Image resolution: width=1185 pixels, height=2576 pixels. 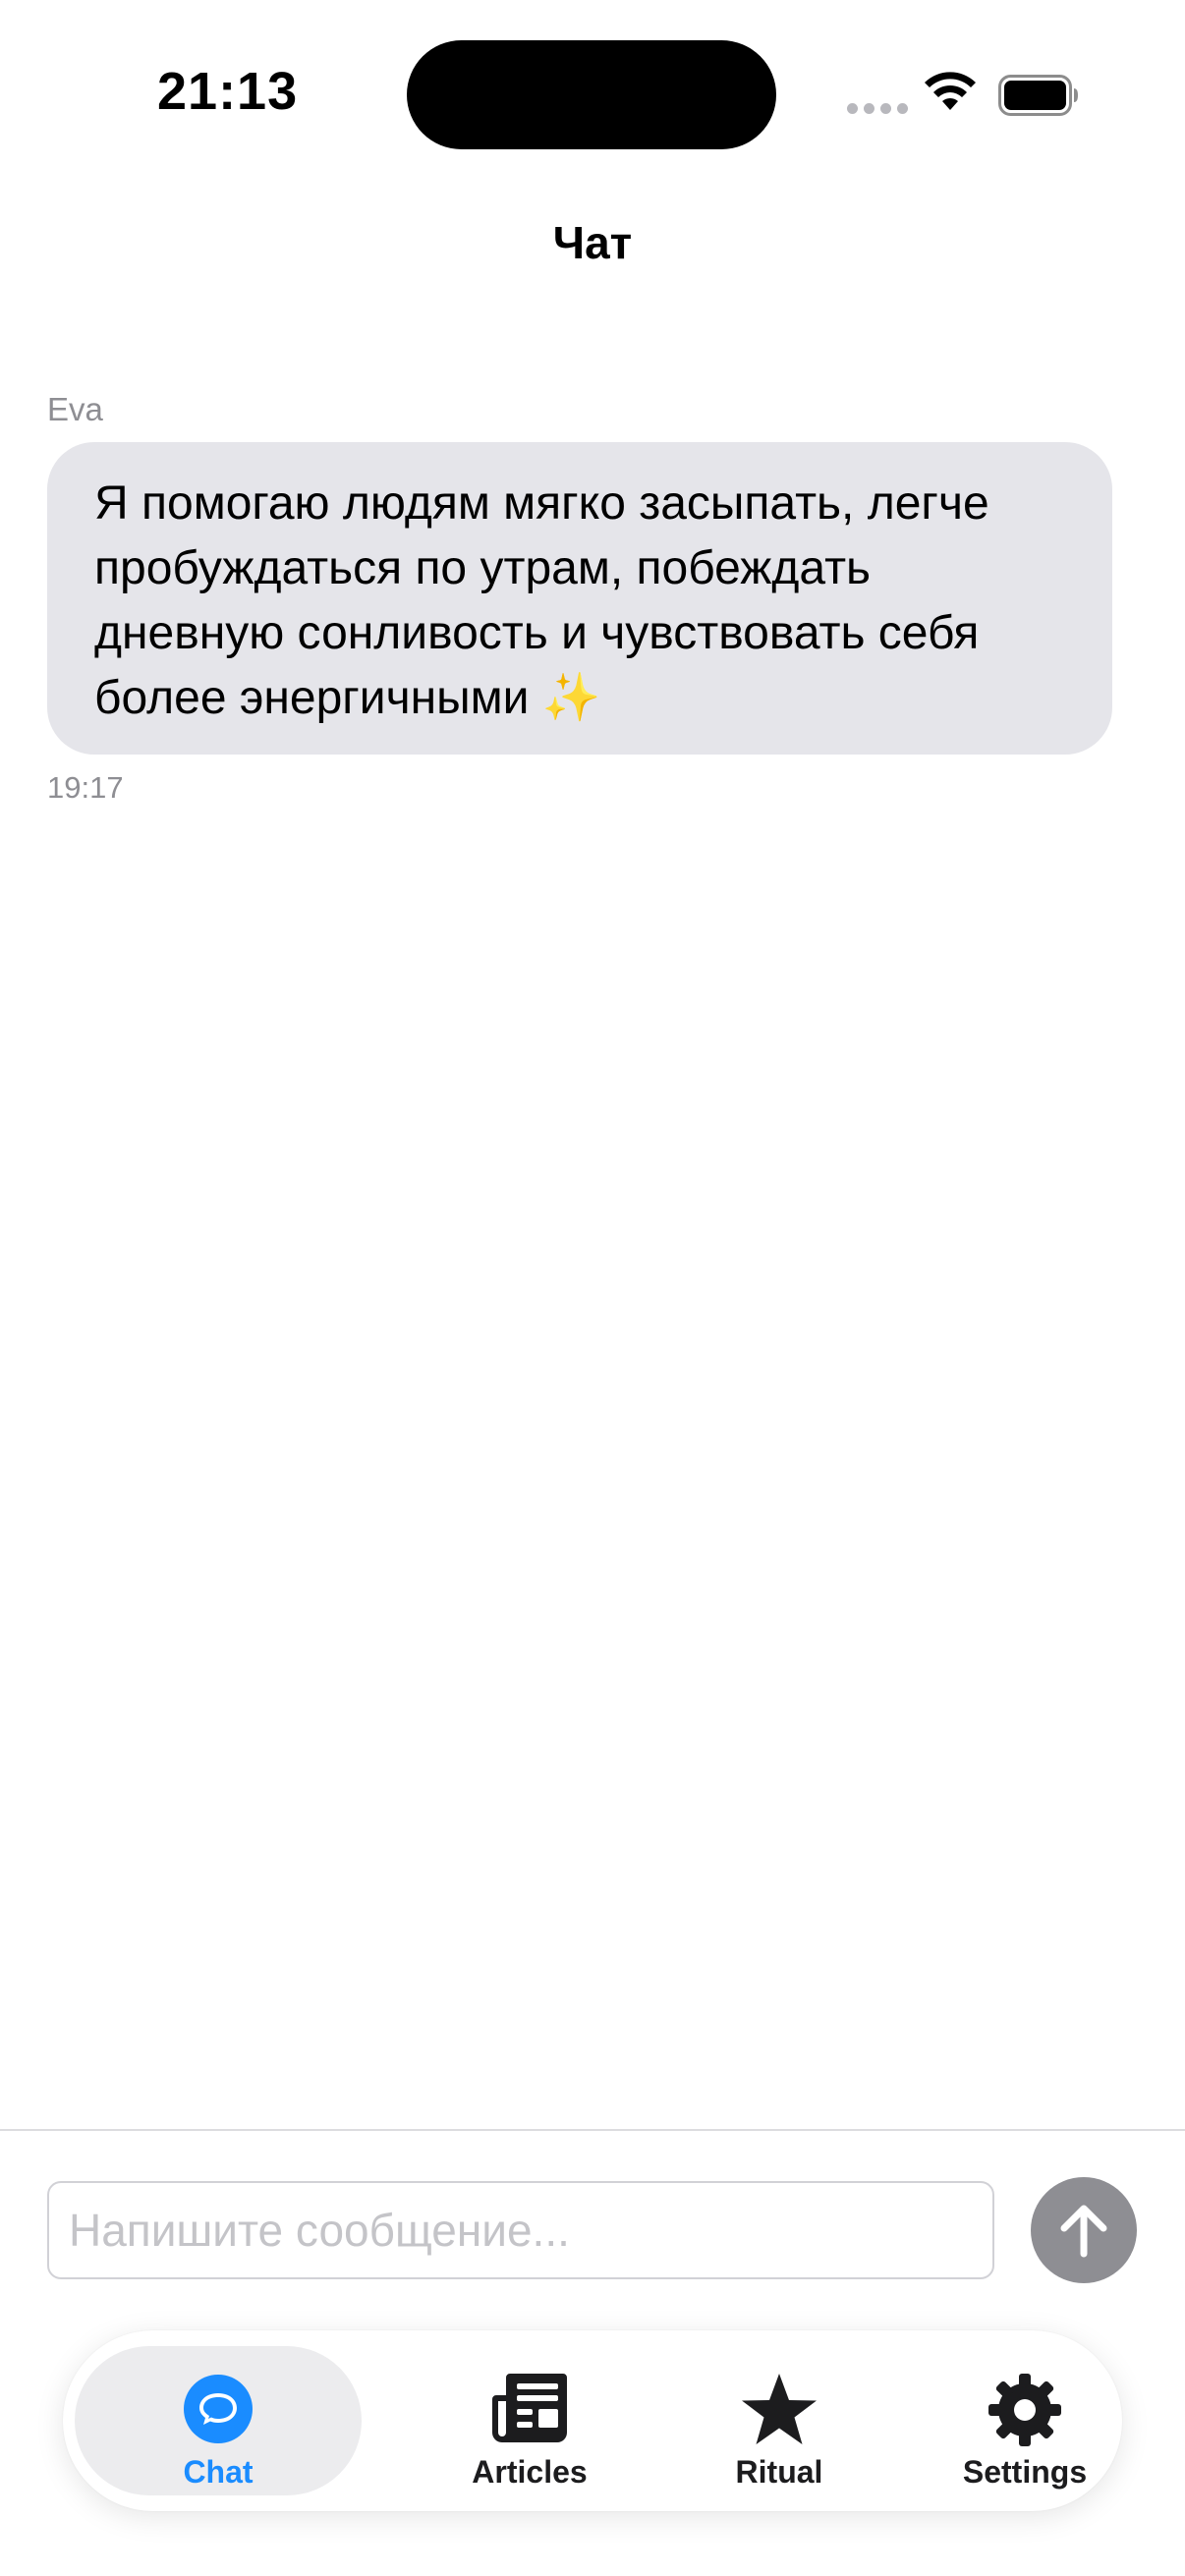 I want to click on send-button, so click(x=1084, y=2230).